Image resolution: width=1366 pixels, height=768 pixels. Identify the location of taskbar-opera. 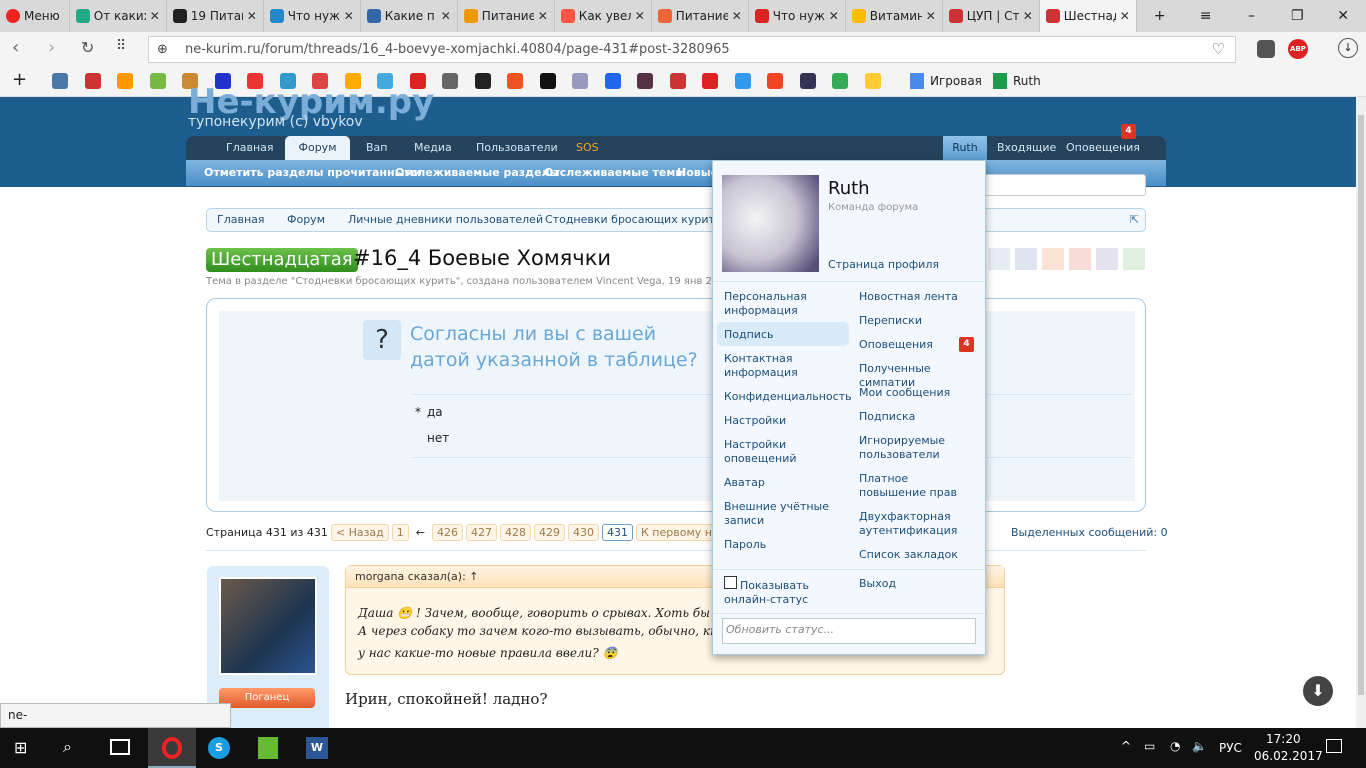
(172, 748).